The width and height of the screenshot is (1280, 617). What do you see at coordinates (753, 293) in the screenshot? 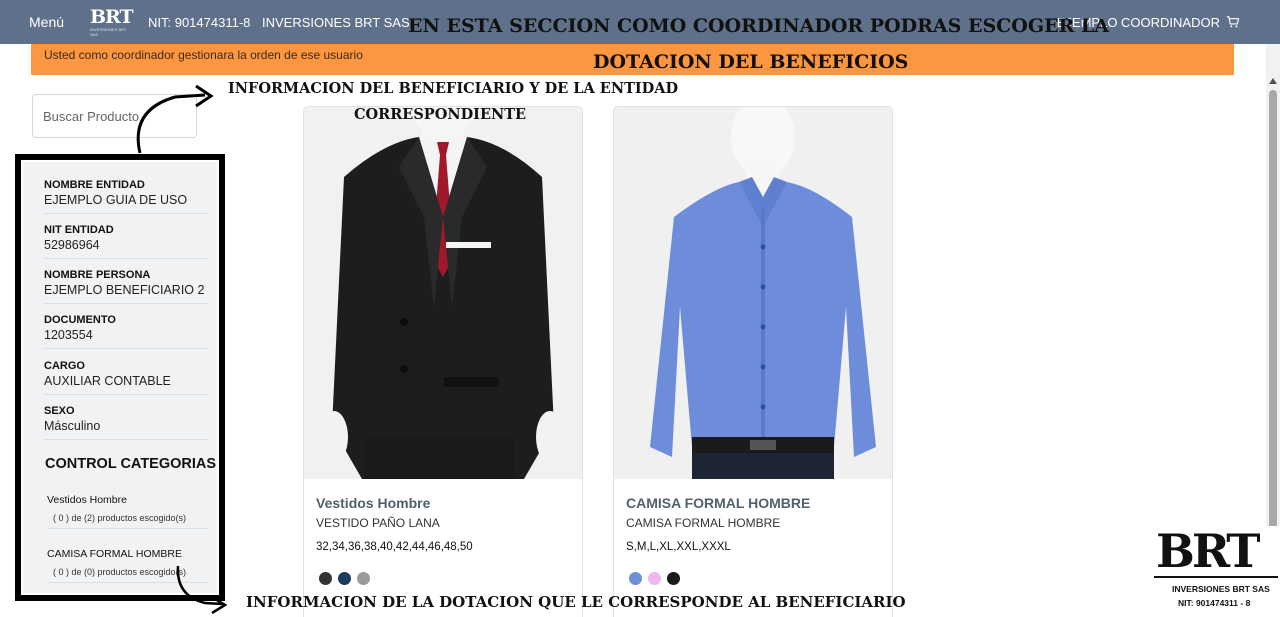
I see `product-image-shirt` at bounding box center [753, 293].